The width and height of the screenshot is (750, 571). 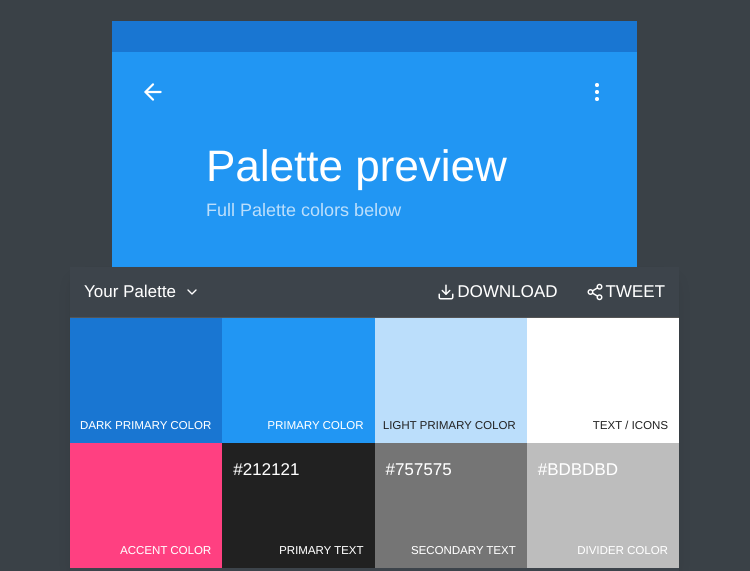 What do you see at coordinates (321, 551) in the screenshot?
I see `swatch-label: PRIMARY TEXT` at bounding box center [321, 551].